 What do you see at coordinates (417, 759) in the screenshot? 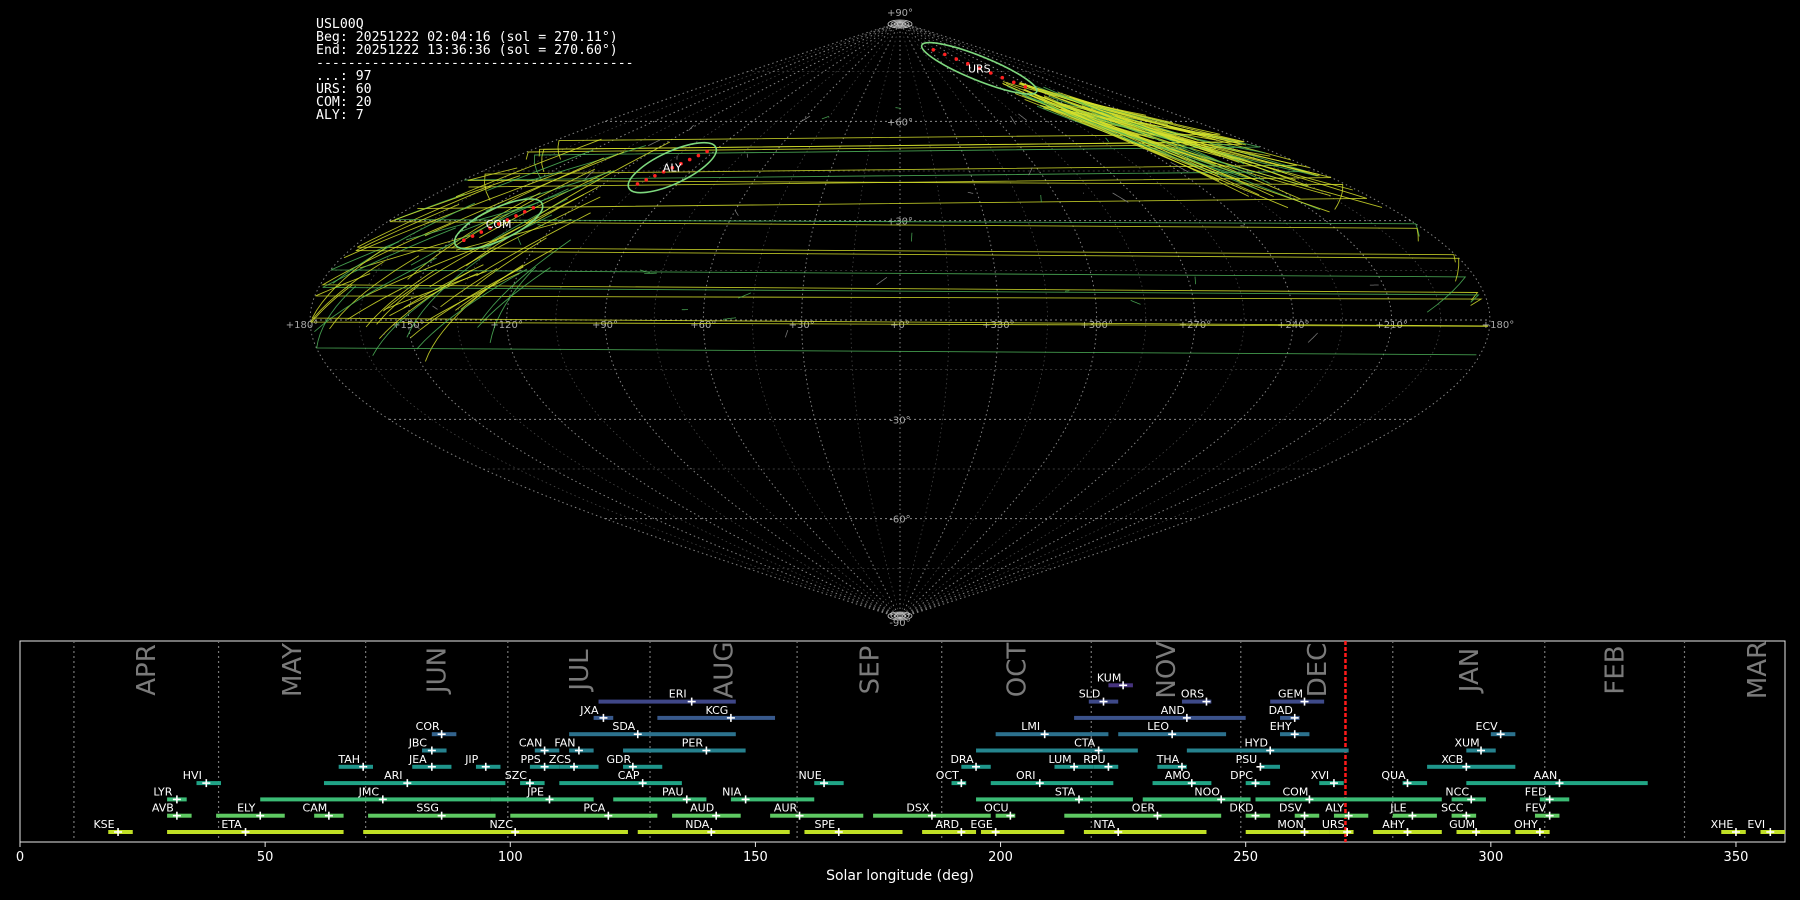
I see `shower-label-jea: JEA` at bounding box center [417, 759].